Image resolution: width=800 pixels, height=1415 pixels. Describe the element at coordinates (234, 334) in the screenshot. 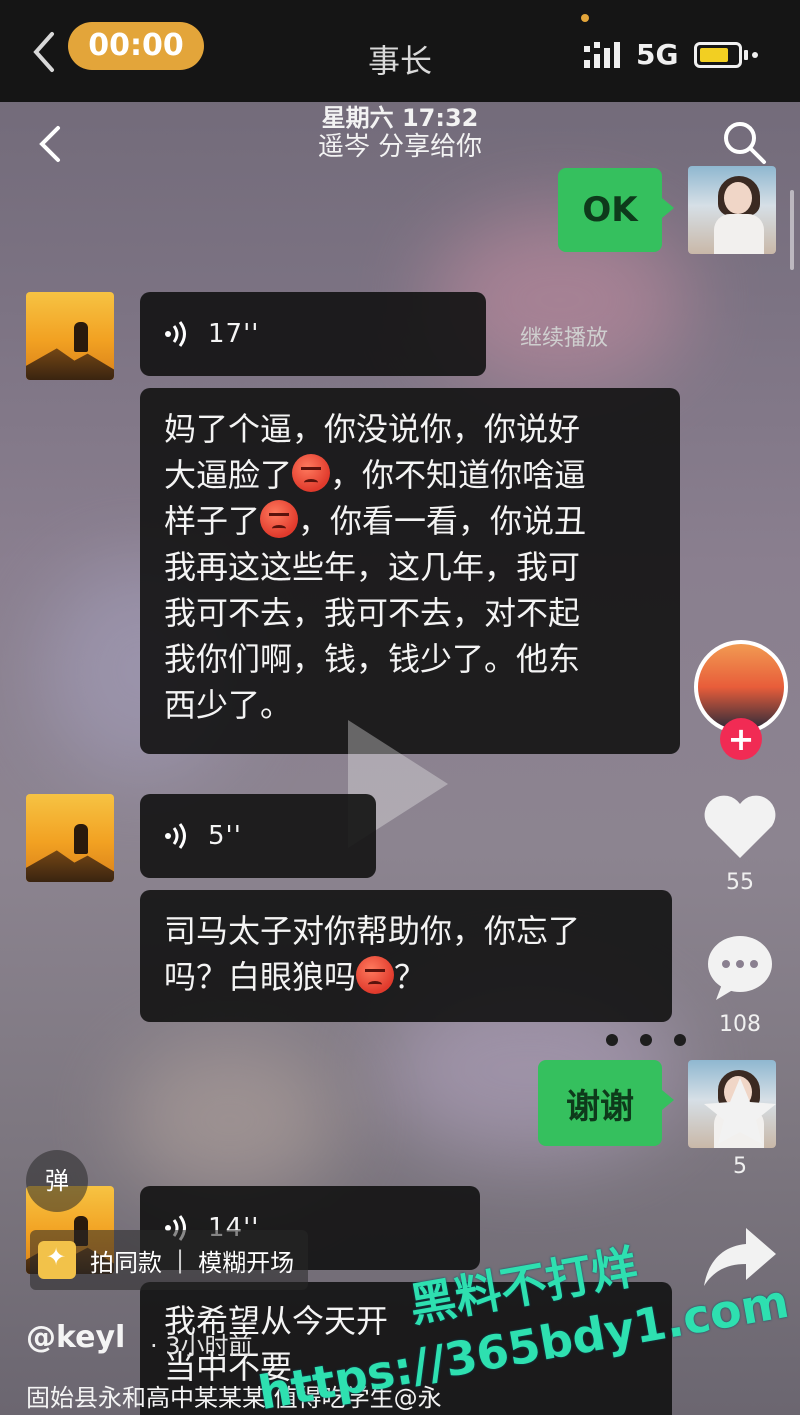

I see `voice-duration: 17''` at that location.